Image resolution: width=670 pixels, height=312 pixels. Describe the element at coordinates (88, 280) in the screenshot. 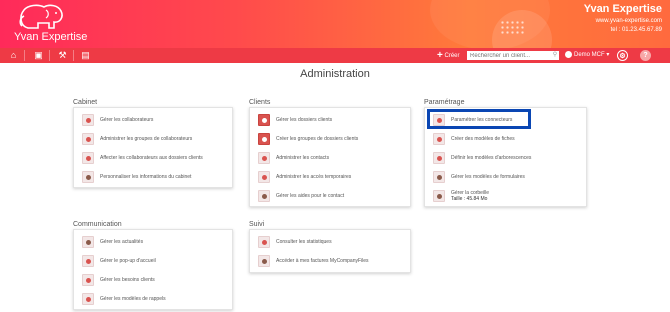

I see `users-needs-icon` at that location.